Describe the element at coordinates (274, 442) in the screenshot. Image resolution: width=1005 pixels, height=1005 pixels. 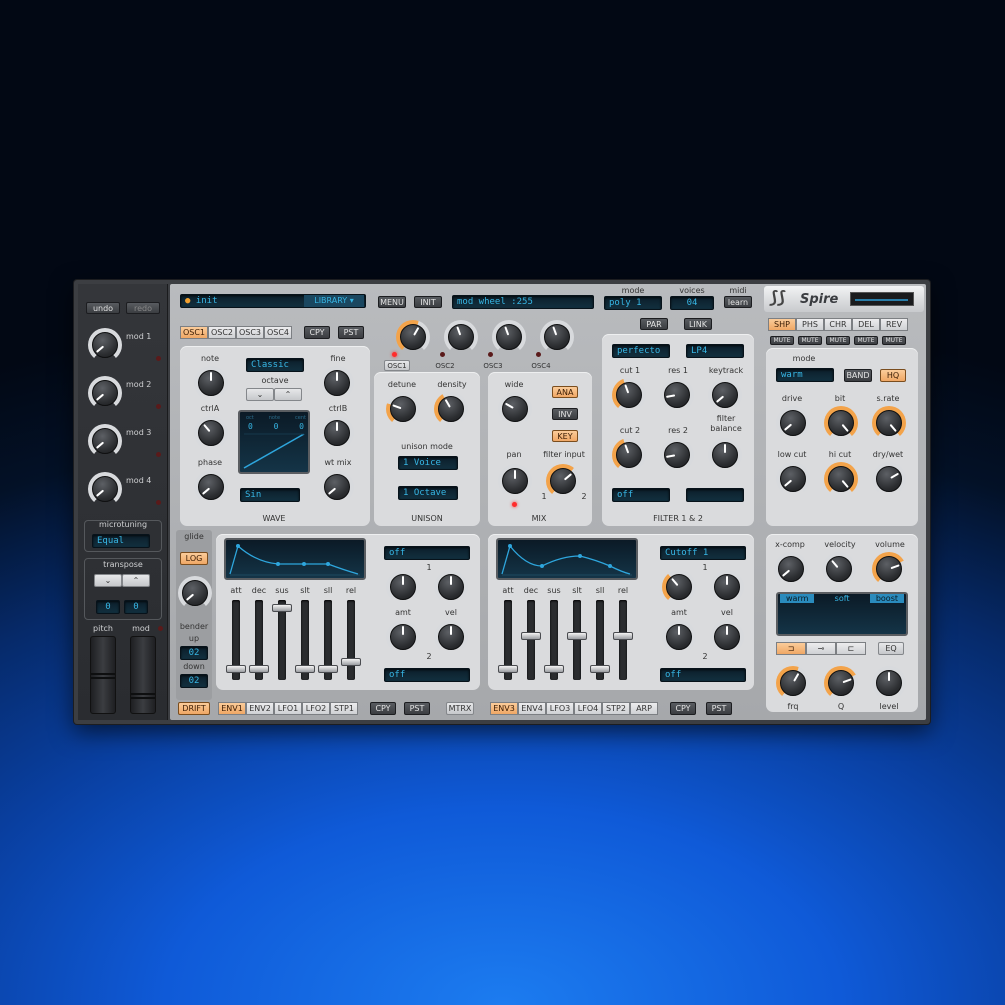
I see `waveform-display: oct note cent 000` at that location.